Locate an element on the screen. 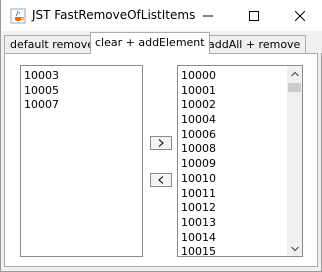 The image size is (322, 272). list-item: 10006 is located at coordinates (240, 135).